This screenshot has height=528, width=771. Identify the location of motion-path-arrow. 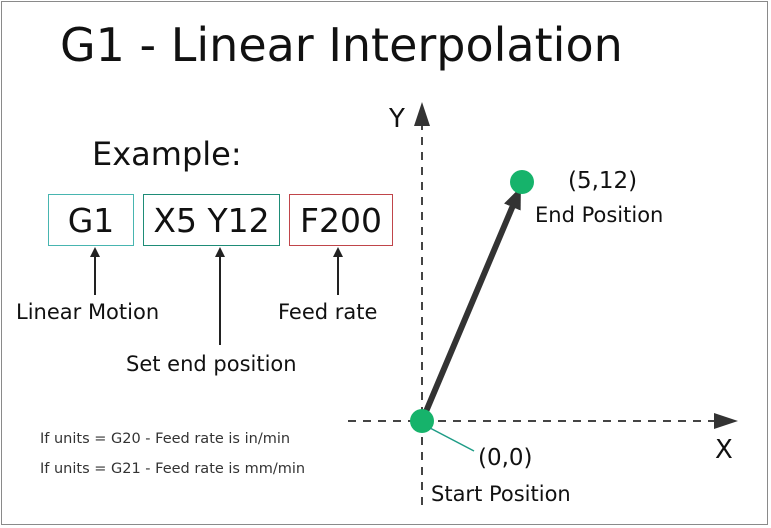
(470, 304).